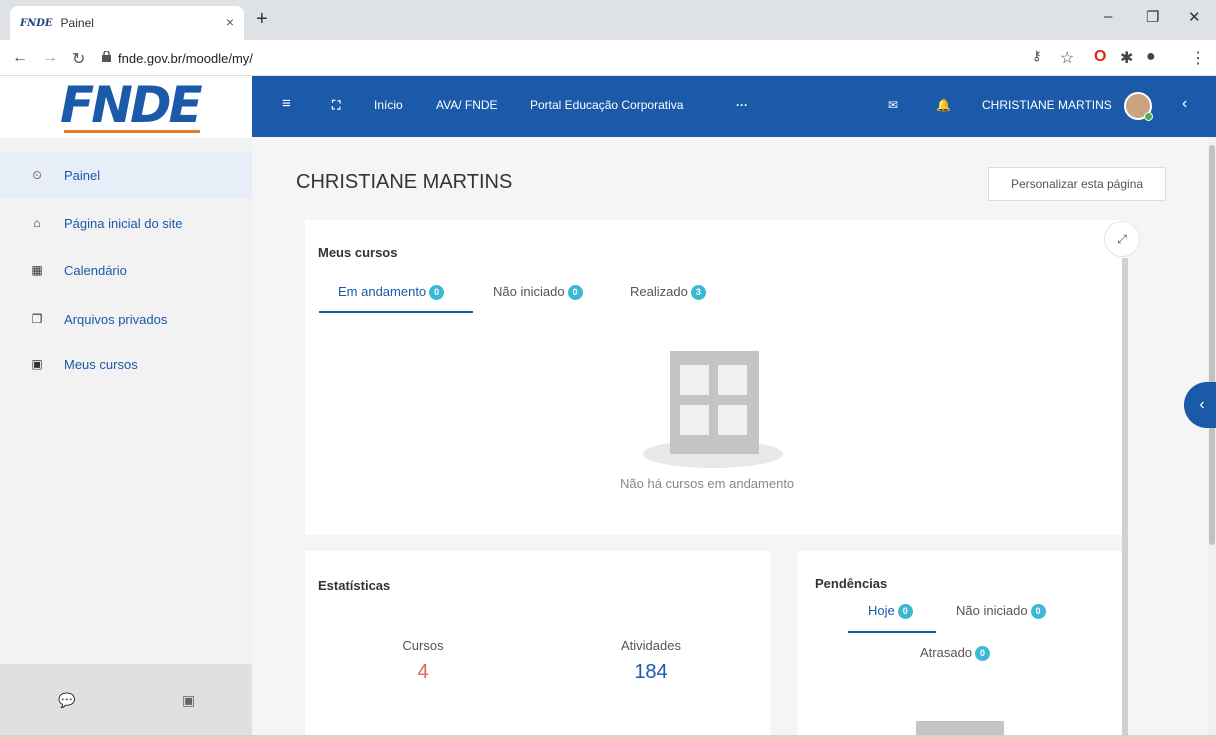 The width and height of the screenshot is (1216, 738). I want to click on extensions-icon: ✱, so click(1126, 58).